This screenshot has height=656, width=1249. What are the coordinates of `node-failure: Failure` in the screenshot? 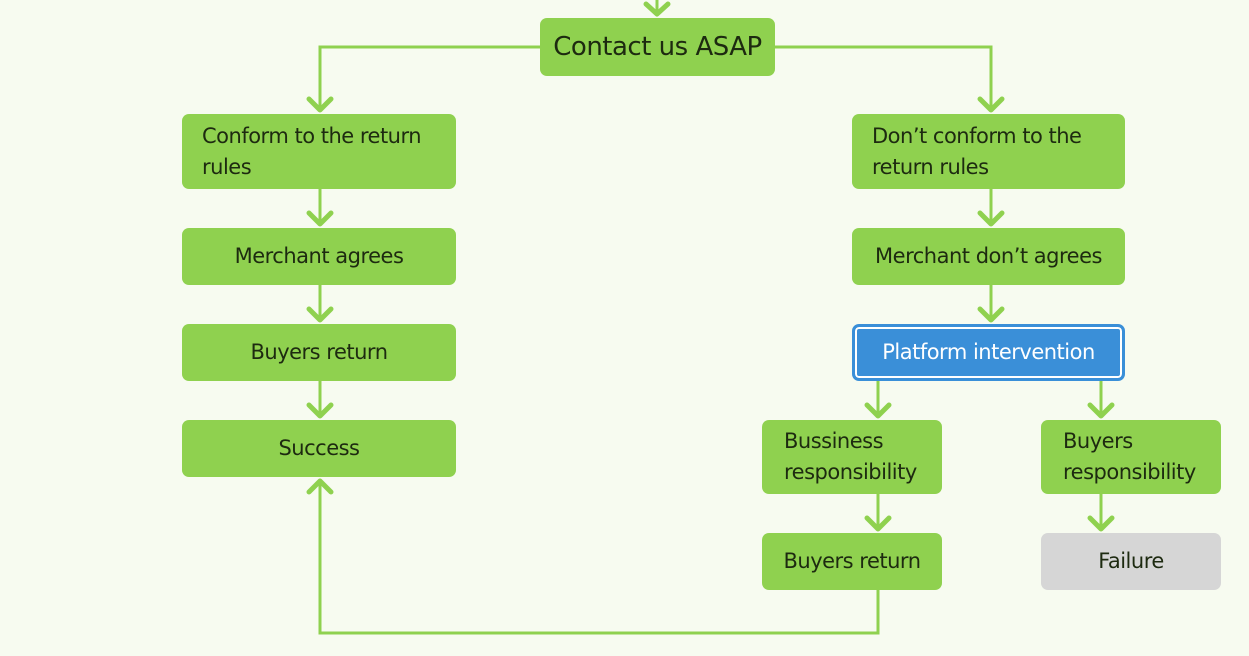 It's located at (1131, 561).